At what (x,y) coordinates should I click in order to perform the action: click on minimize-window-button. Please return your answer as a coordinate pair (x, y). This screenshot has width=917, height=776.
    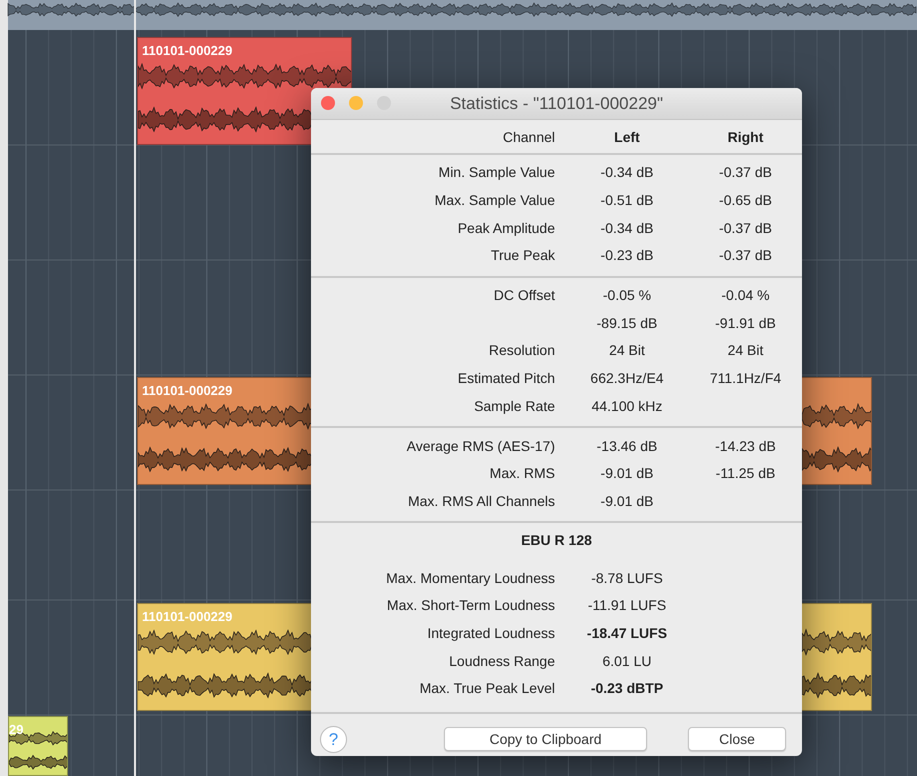
    Looking at the image, I should click on (356, 103).